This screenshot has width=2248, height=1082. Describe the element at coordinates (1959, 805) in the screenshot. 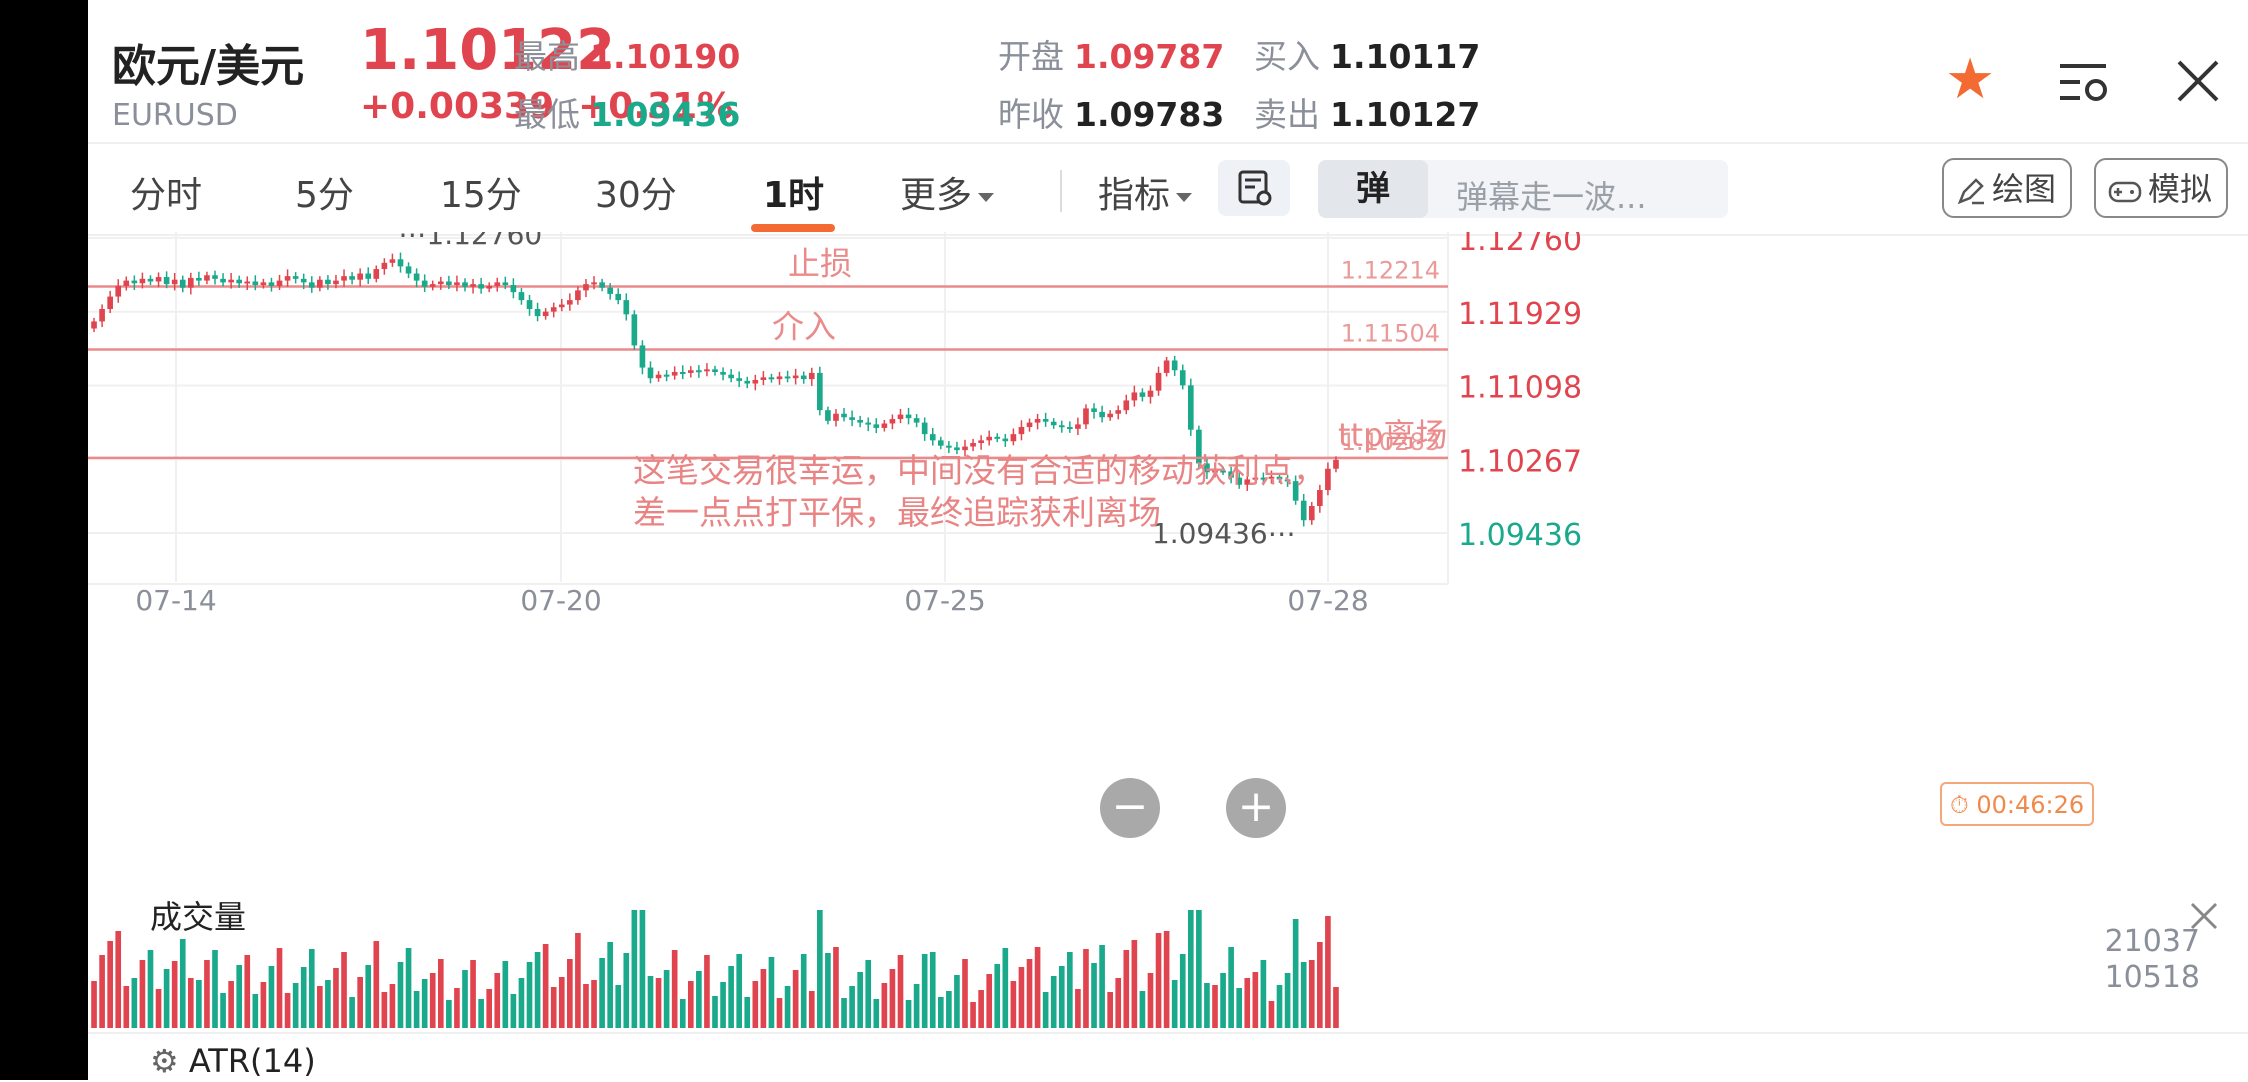

I see `clock-icon: ⏱` at that location.